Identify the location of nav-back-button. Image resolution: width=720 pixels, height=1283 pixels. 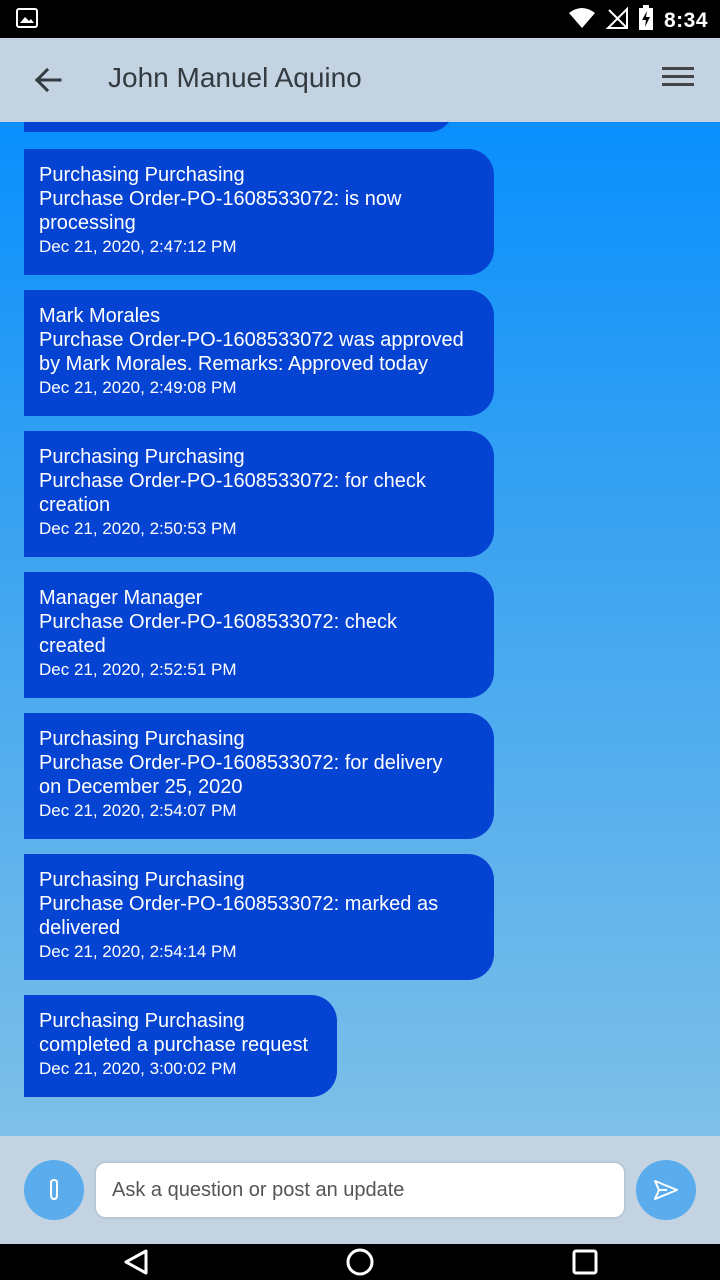
(136, 1262).